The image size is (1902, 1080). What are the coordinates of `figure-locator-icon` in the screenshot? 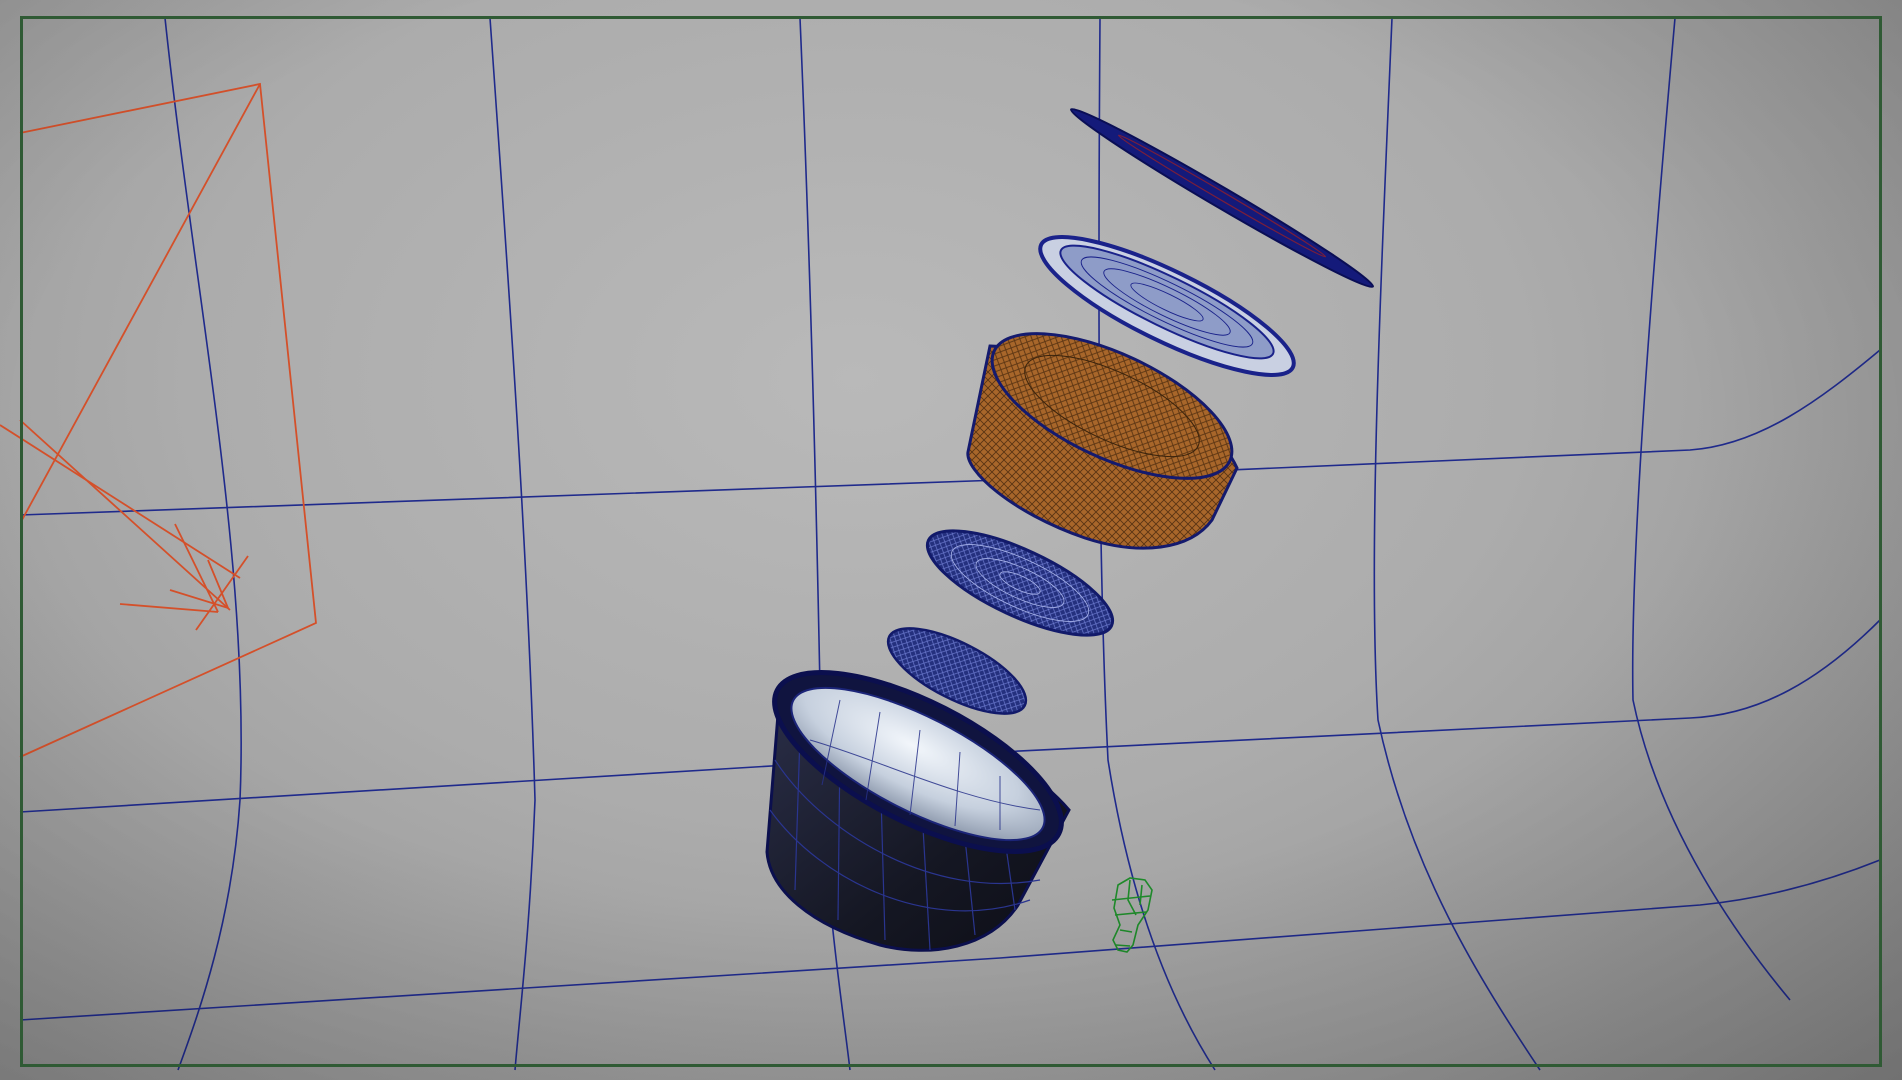 It's located at (1132, 915).